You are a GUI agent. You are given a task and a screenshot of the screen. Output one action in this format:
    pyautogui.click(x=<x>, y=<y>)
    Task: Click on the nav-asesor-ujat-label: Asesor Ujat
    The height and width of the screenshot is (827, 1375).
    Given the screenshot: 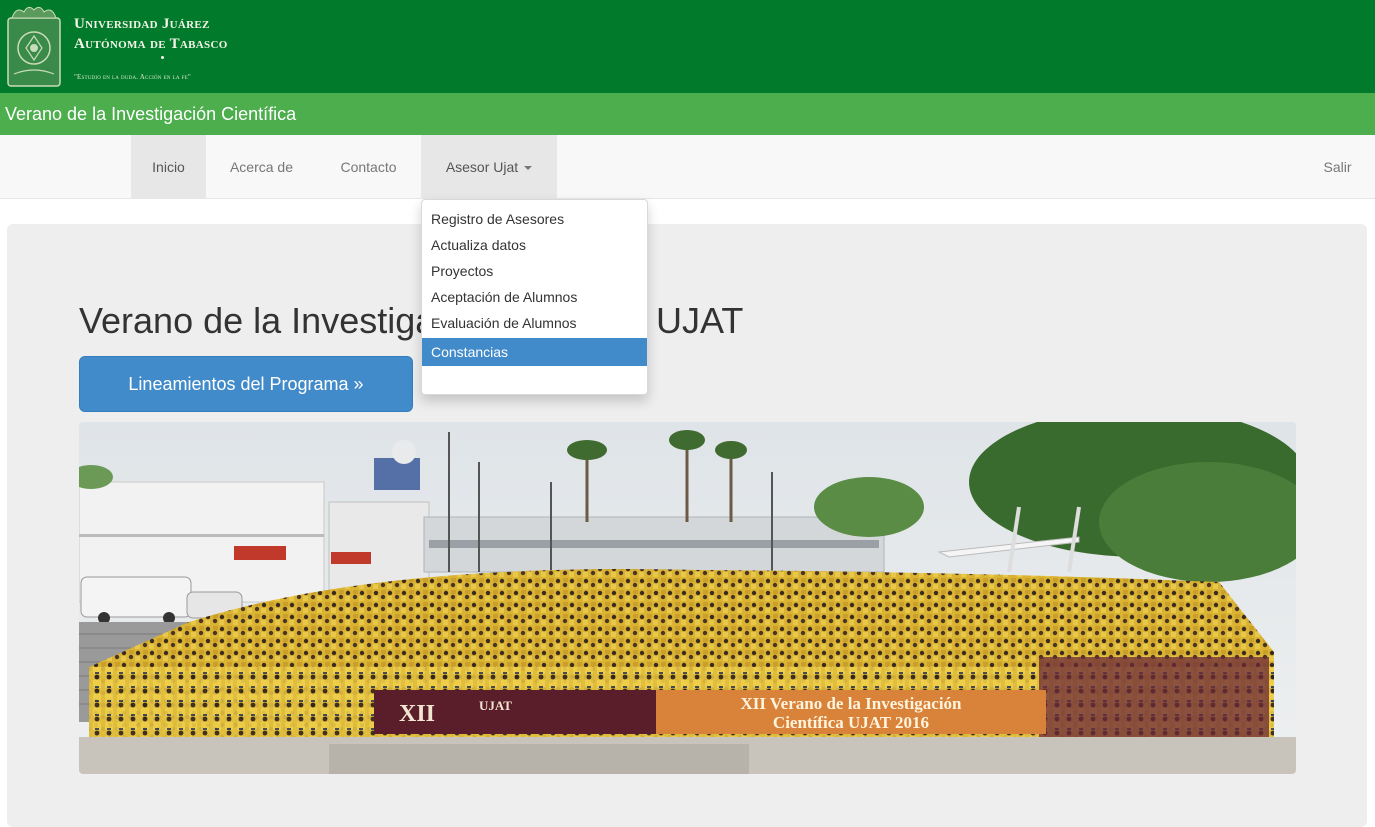 What is the action you would take?
    pyautogui.click(x=482, y=167)
    